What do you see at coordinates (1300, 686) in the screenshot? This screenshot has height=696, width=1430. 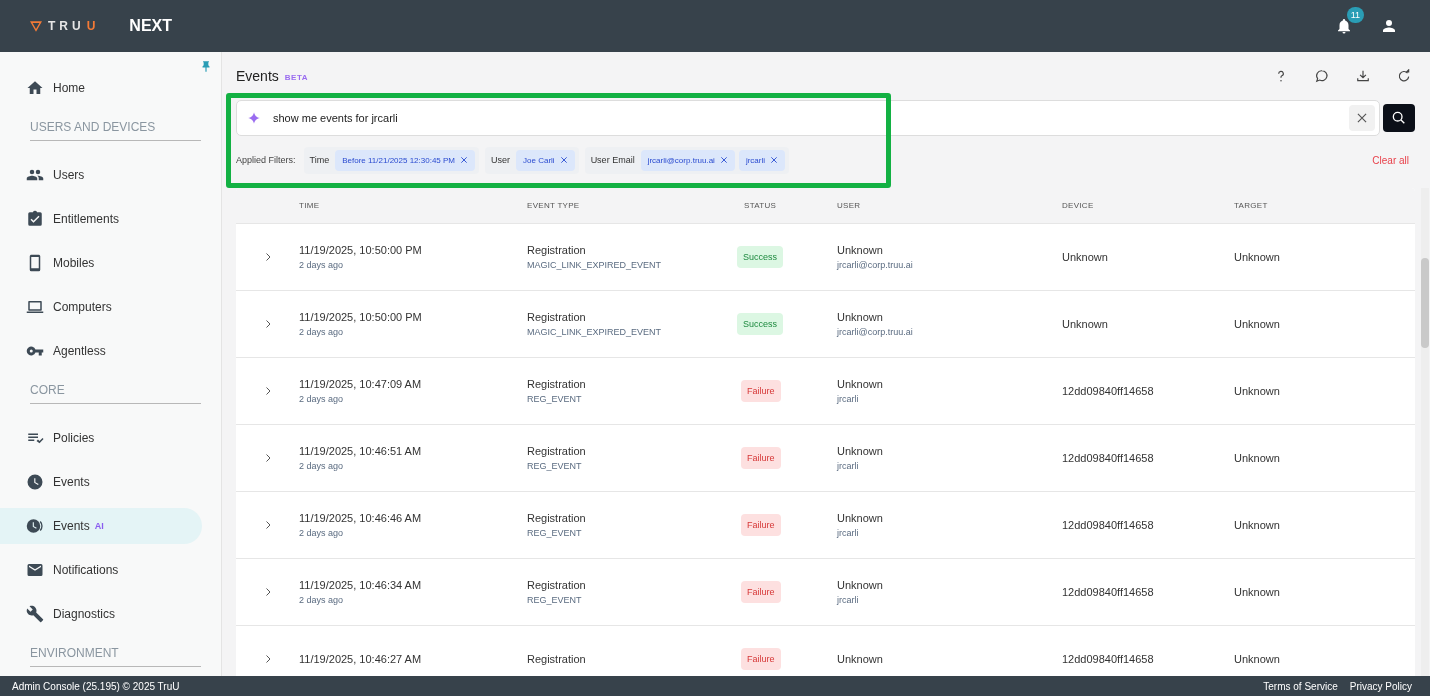 I see `footer-link: Terms of Service` at bounding box center [1300, 686].